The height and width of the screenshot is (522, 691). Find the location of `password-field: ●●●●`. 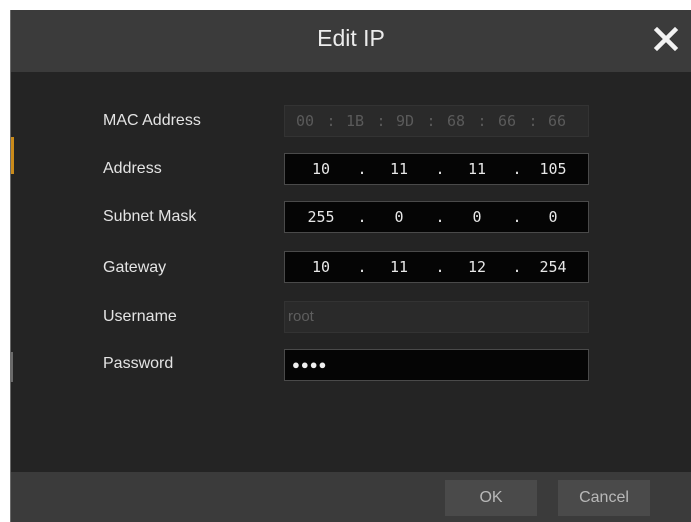

password-field: ●●●● is located at coordinates (436, 365).